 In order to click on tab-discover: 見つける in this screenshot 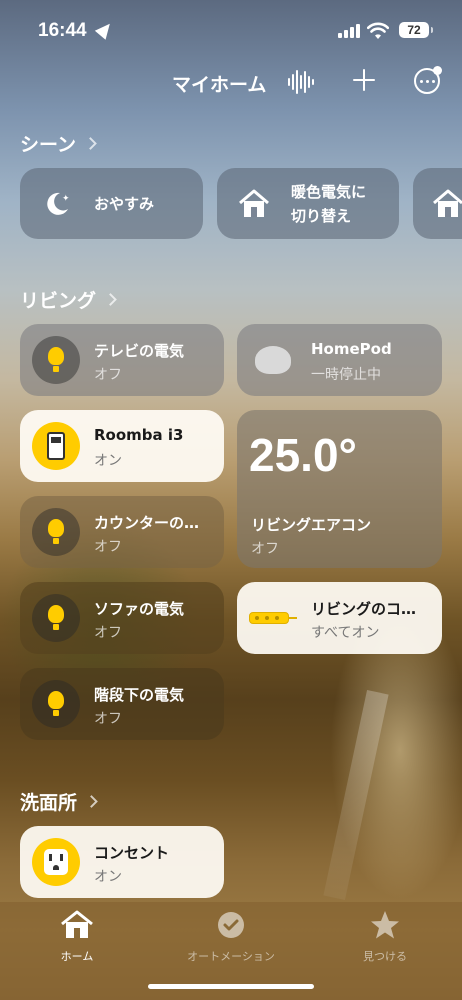, I will do `click(385, 937)`.